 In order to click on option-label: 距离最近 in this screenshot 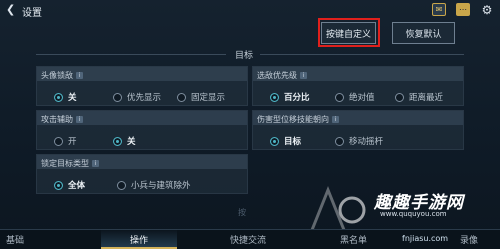, I will do `click(426, 98)`.